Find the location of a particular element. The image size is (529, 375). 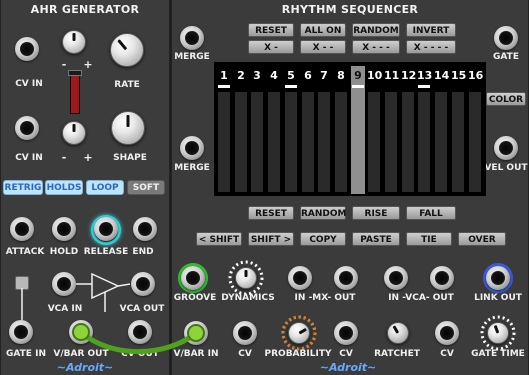

step-number: 14 is located at coordinates (441, 76).